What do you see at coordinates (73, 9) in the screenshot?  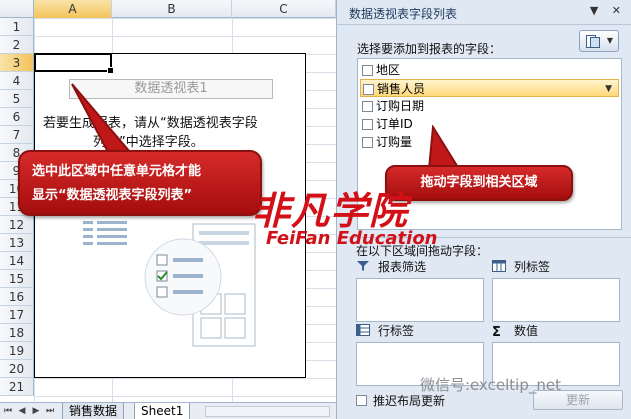 I see `column-header-a: A` at bounding box center [73, 9].